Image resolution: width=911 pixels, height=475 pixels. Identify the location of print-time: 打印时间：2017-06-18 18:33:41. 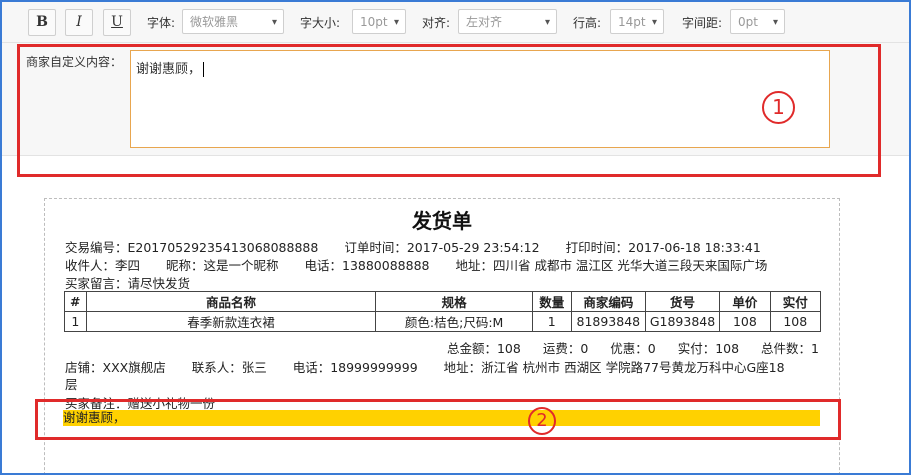
(663, 247).